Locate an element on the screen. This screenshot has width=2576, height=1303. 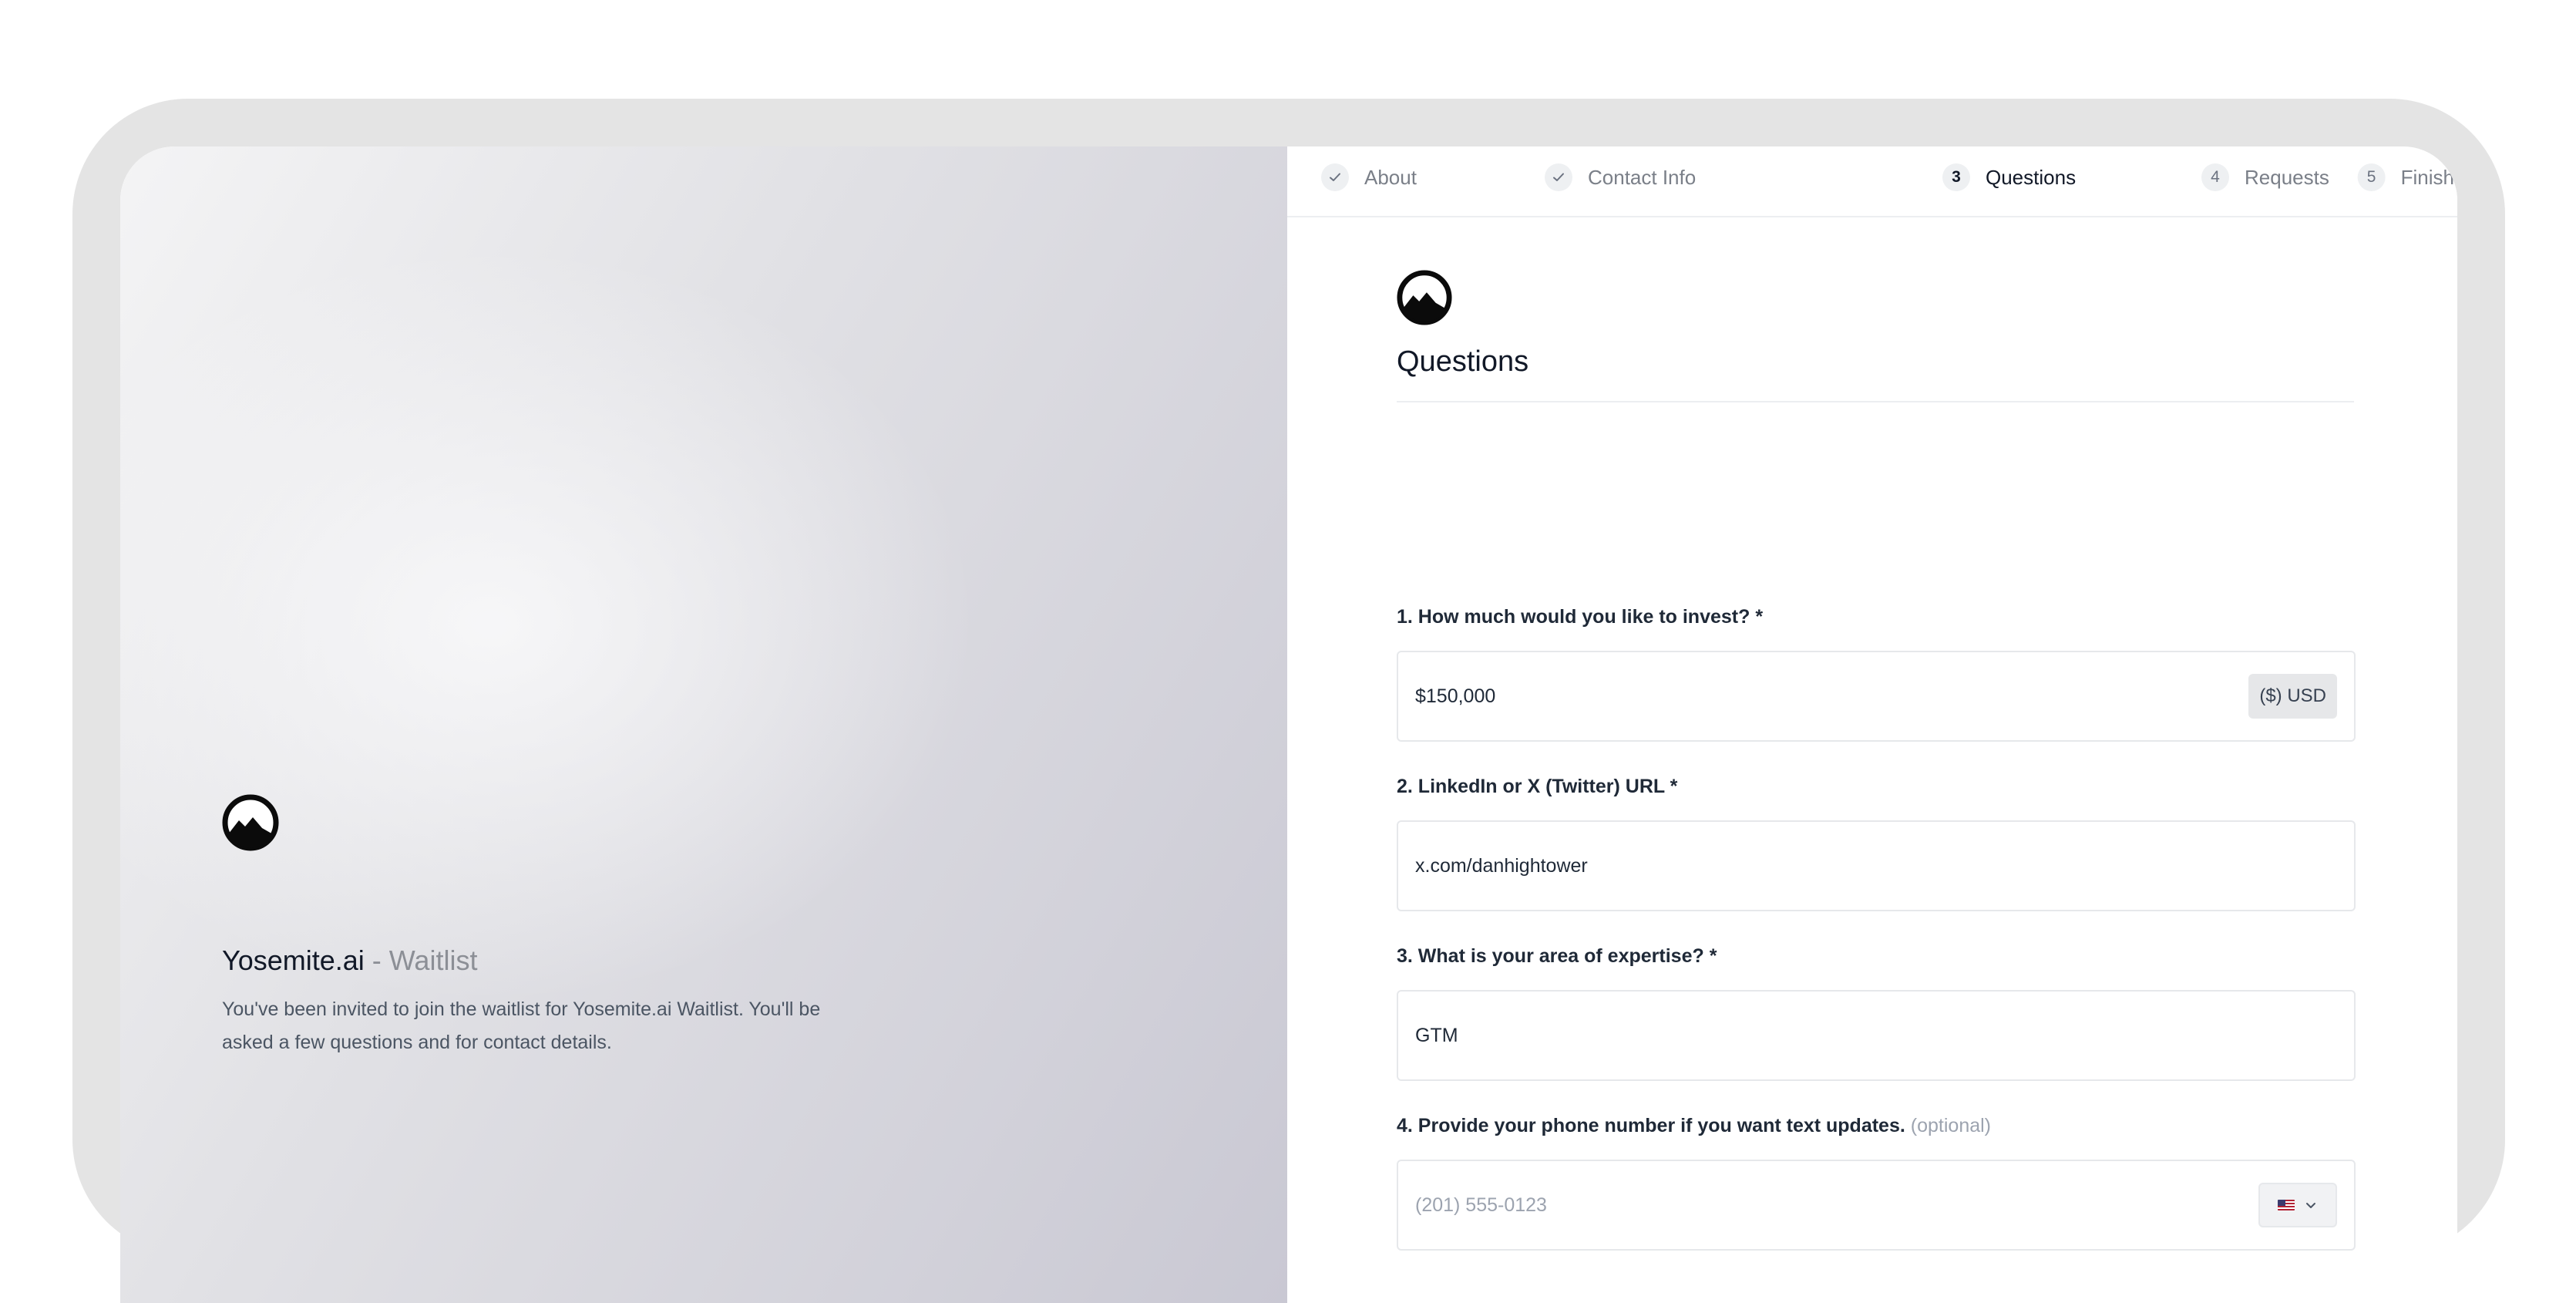
form-title: Questions is located at coordinates (1463, 361).